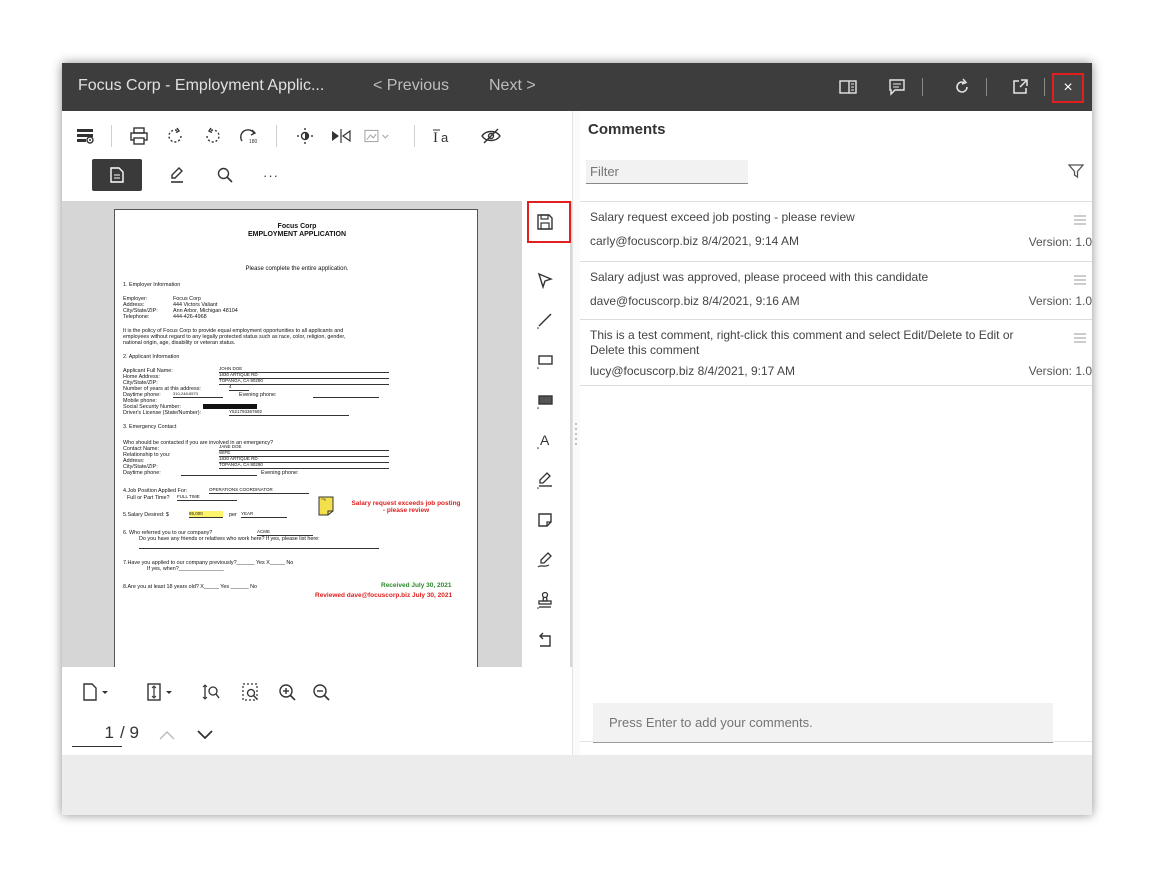 Image resolution: width=1152 pixels, height=877 pixels. I want to click on search-button, so click(225, 175).